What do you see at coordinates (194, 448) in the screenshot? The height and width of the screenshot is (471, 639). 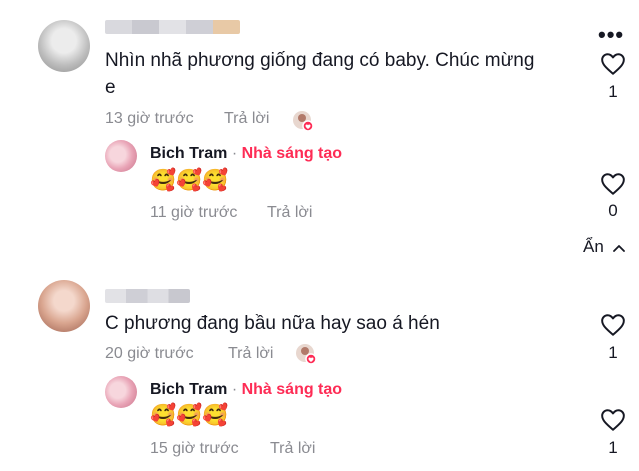 I see `reply-timestamp: 15 giờ trước` at bounding box center [194, 448].